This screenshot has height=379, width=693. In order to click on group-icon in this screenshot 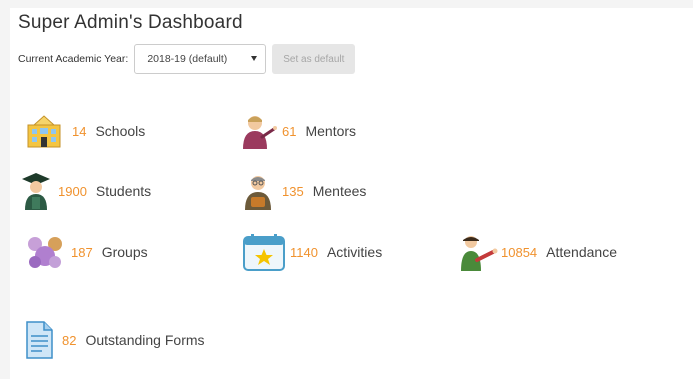, I will do `click(45, 252)`.